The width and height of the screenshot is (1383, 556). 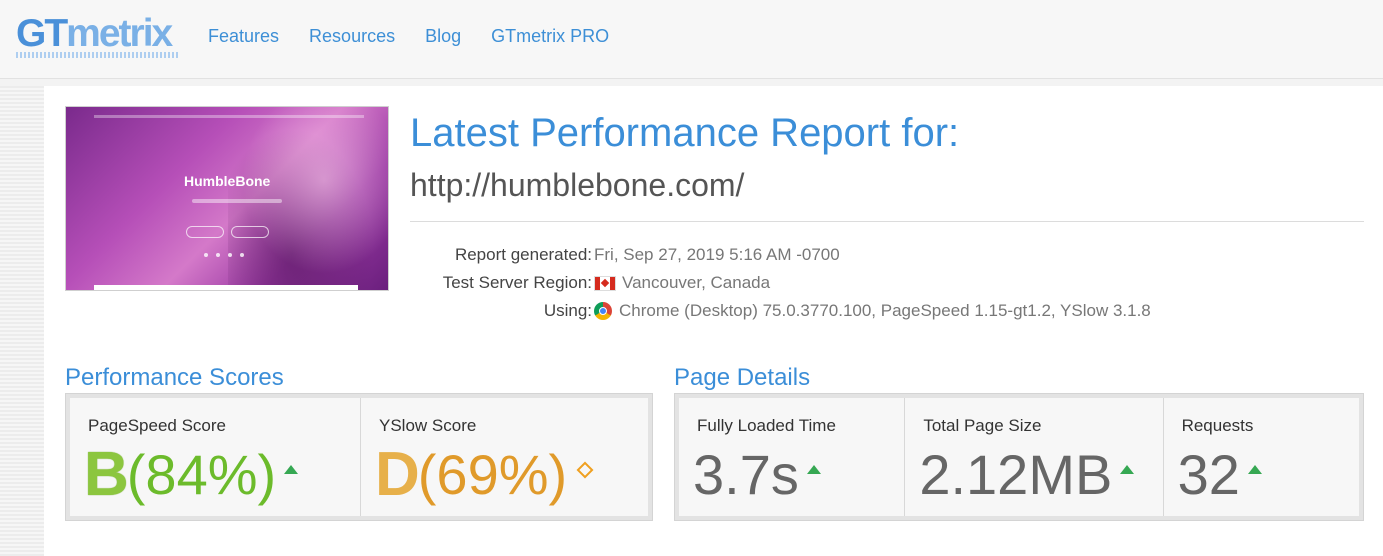 I want to click on fully-loaded-time-value: 3.7s, so click(x=746, y=474).